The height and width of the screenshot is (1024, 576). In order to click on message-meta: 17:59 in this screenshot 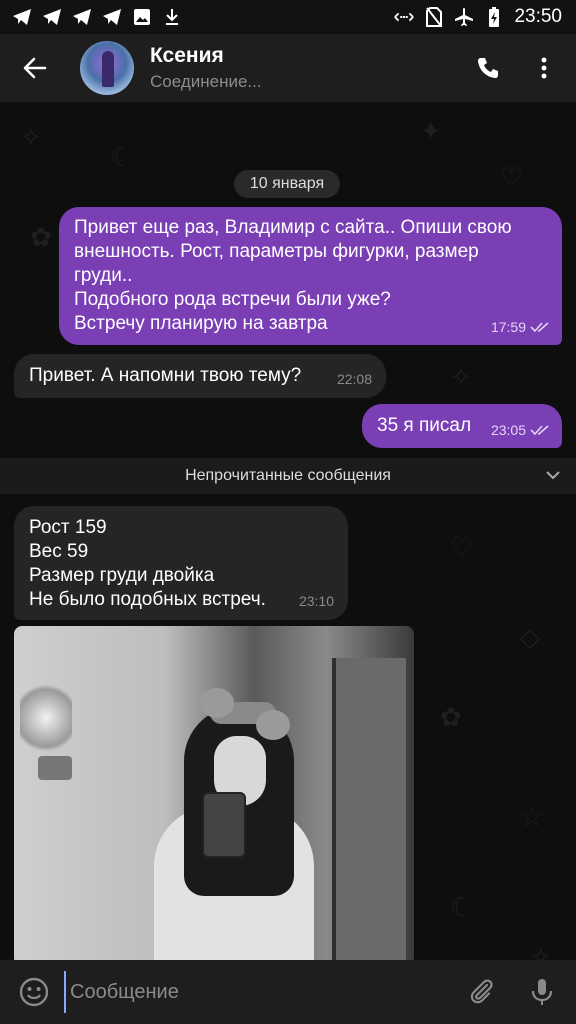, I will do `click(520, 327)`.